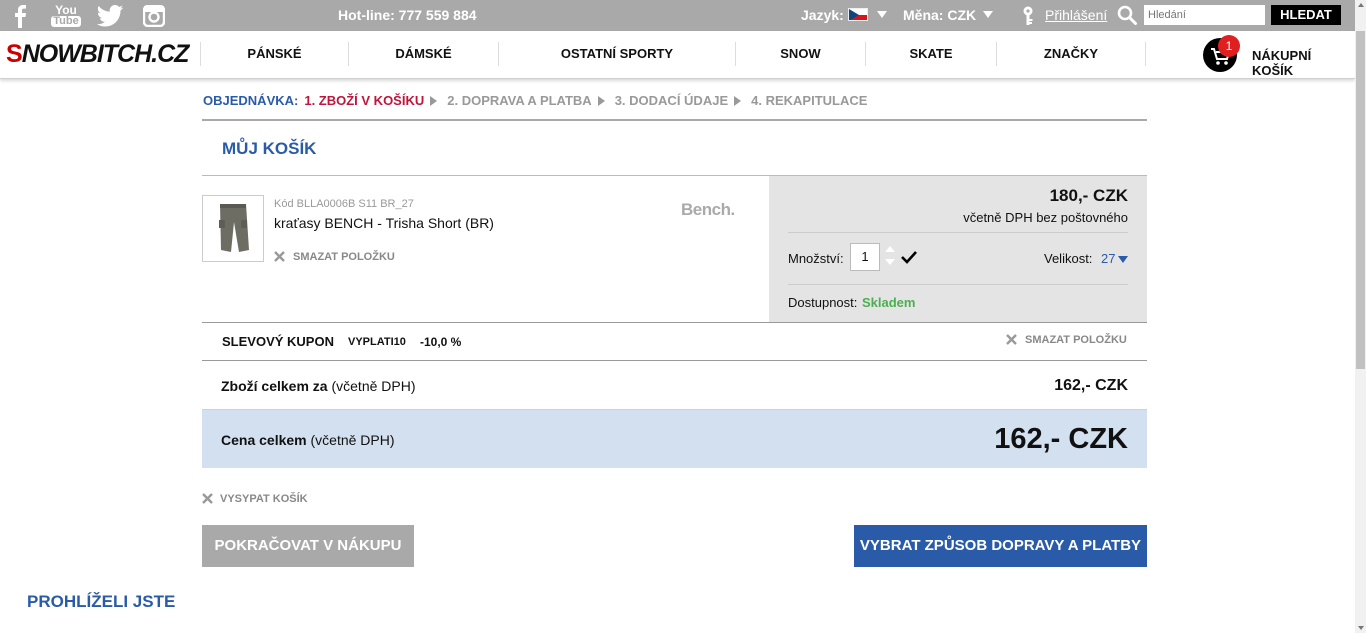 Image resolution: width=1366 pixels, height=633 pixels. I want to click on size-select: 27, so click(1108, 258).